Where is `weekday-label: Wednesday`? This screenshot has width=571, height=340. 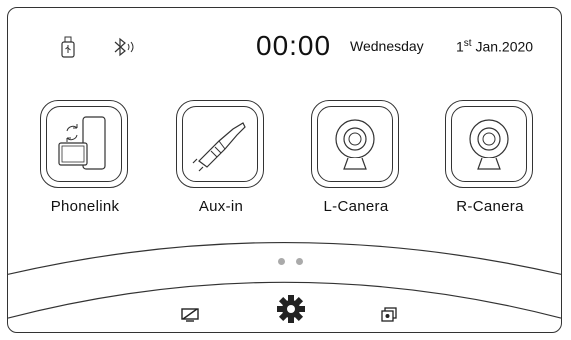 weekday-label: Wednesday is located at coordinates (387, 46).